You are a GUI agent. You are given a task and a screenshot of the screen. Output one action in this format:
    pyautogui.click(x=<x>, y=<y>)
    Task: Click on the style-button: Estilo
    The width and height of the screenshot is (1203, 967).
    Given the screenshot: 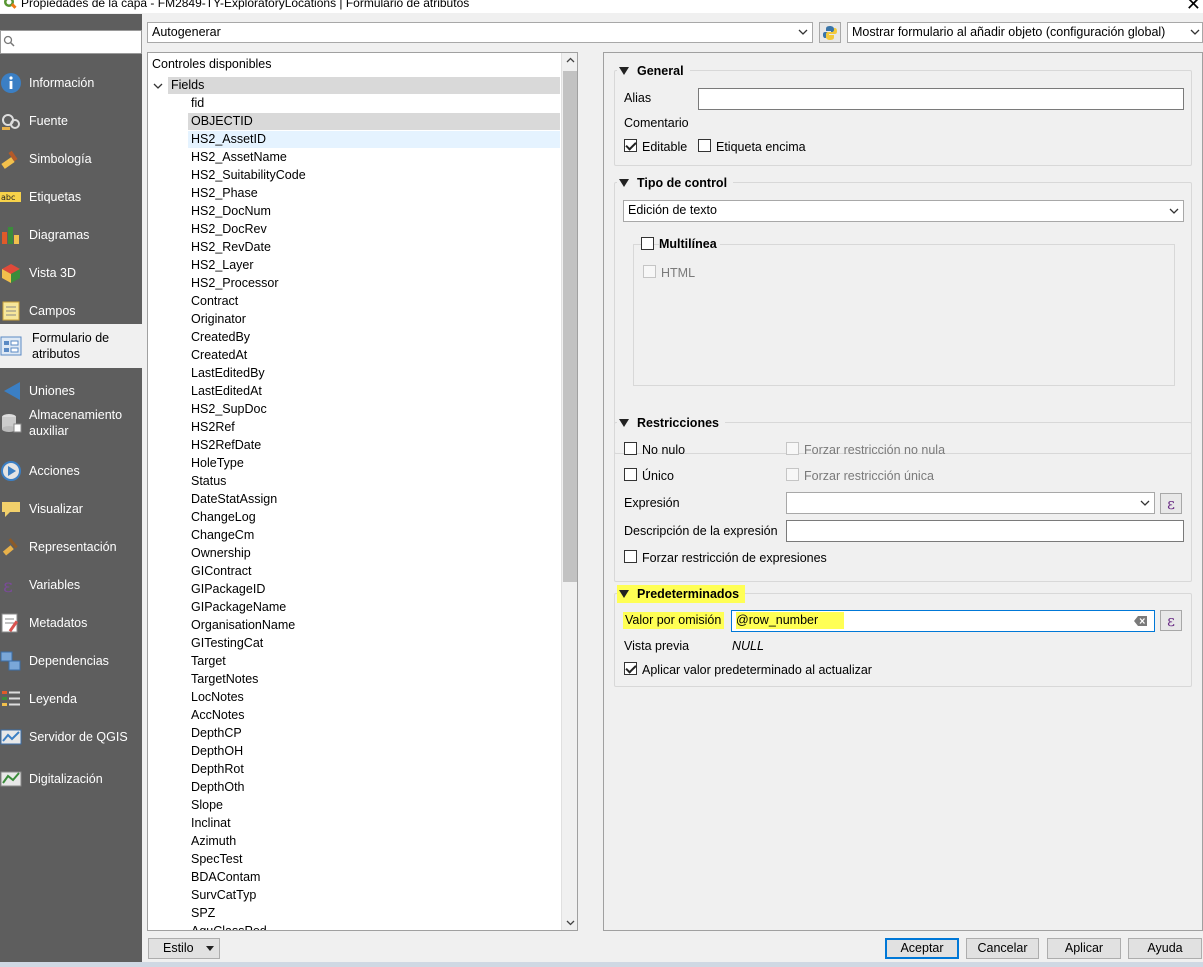 What is the action you would take?
    pyautogui.click(x=184, y=948)
    